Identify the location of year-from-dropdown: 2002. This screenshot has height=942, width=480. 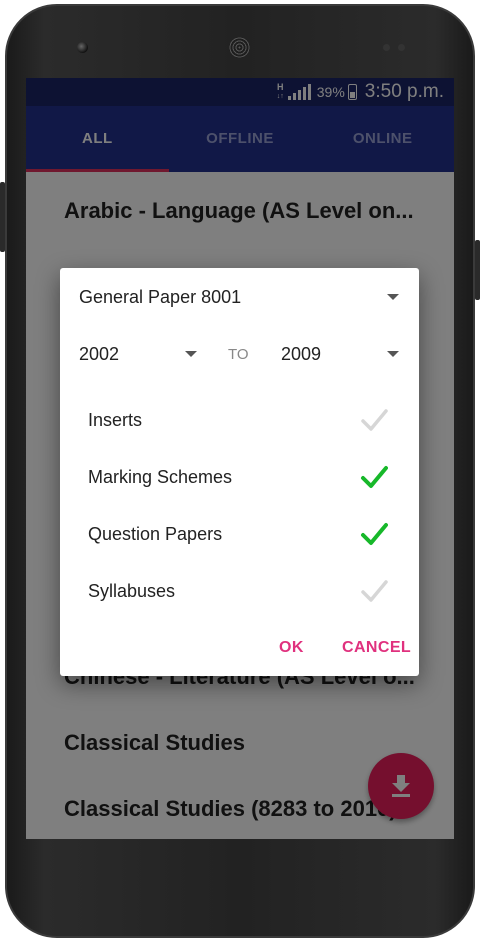
(138, 354).